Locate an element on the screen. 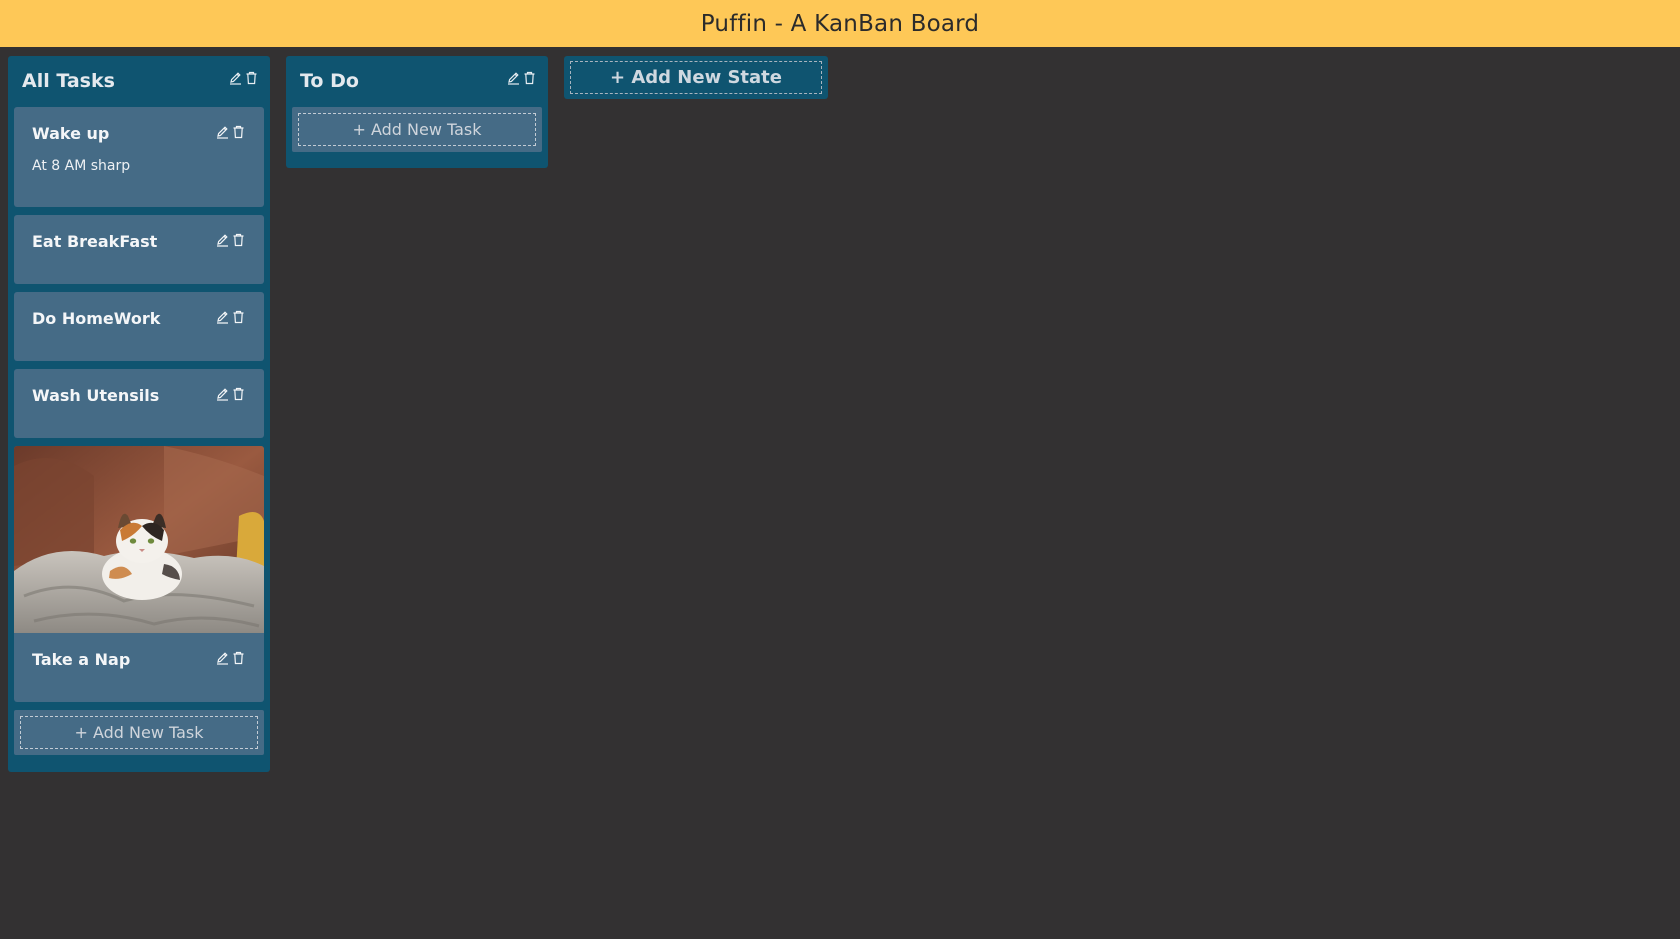 This screenshot has width=1680, height=939. task-card-wake-up: Wake up At 8 AM sharp is located at coordinates (139, 157).